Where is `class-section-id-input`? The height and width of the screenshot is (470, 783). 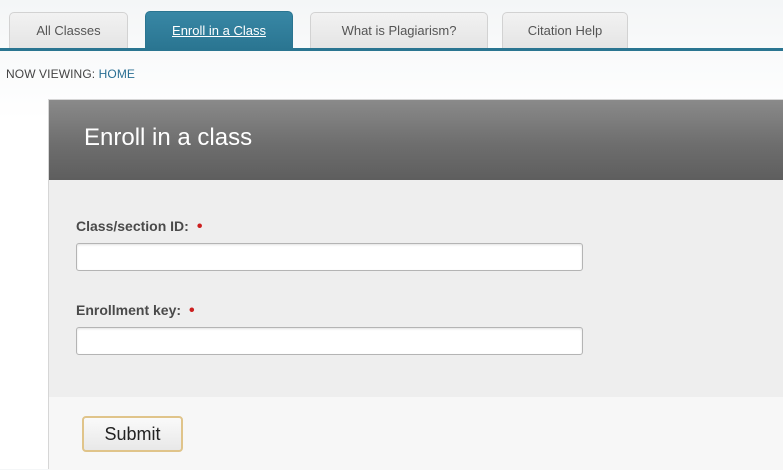
class-section-id-input is located at coordinates (329, 257).